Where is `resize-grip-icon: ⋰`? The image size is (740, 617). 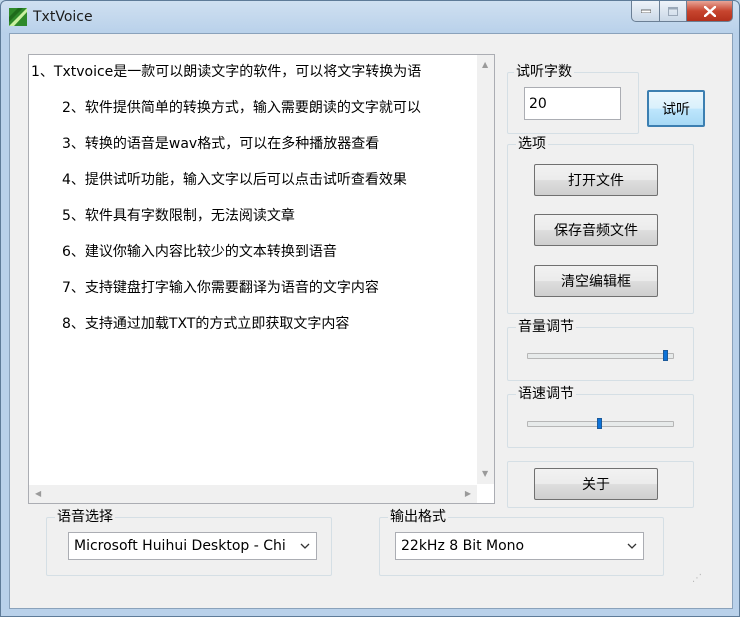 resize-grip-icon: ⋰ is located at coordinates (697, 578).